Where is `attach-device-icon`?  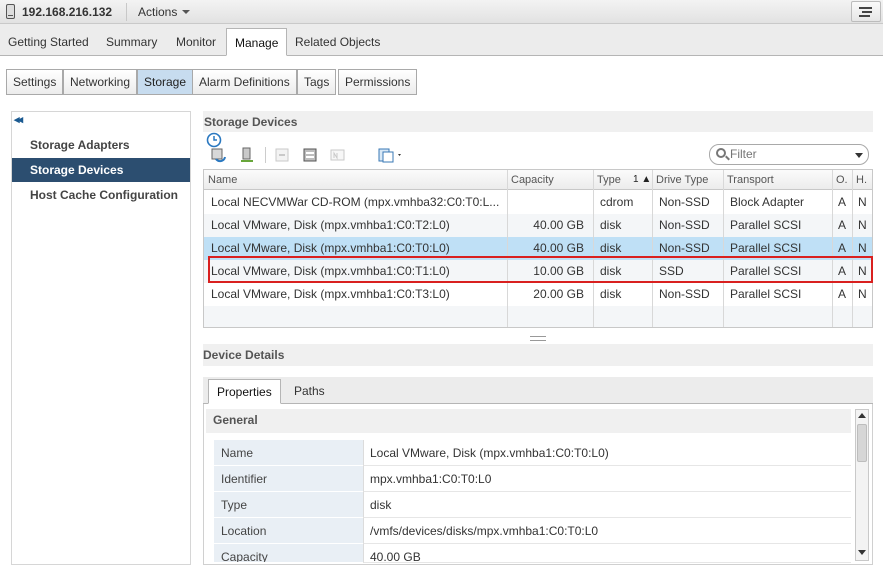
attach-device-icon is located at coordinates (247, 155).